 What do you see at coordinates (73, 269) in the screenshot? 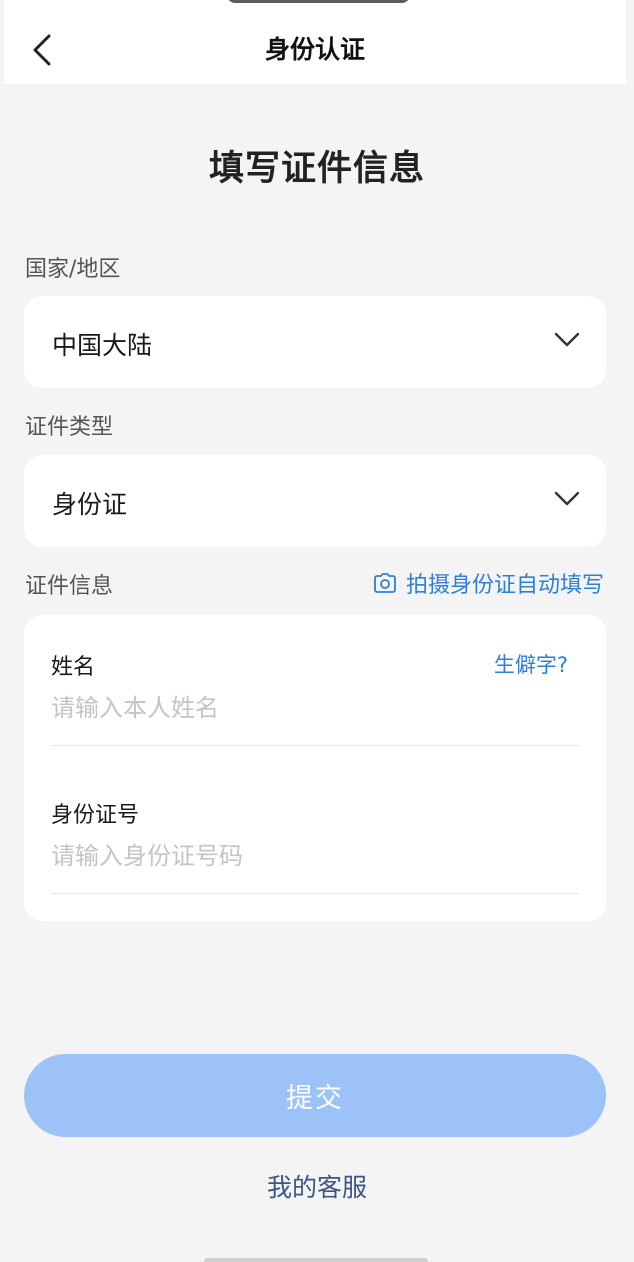
I see `region-label: 国家/地区` at bounding box center [73, 269].